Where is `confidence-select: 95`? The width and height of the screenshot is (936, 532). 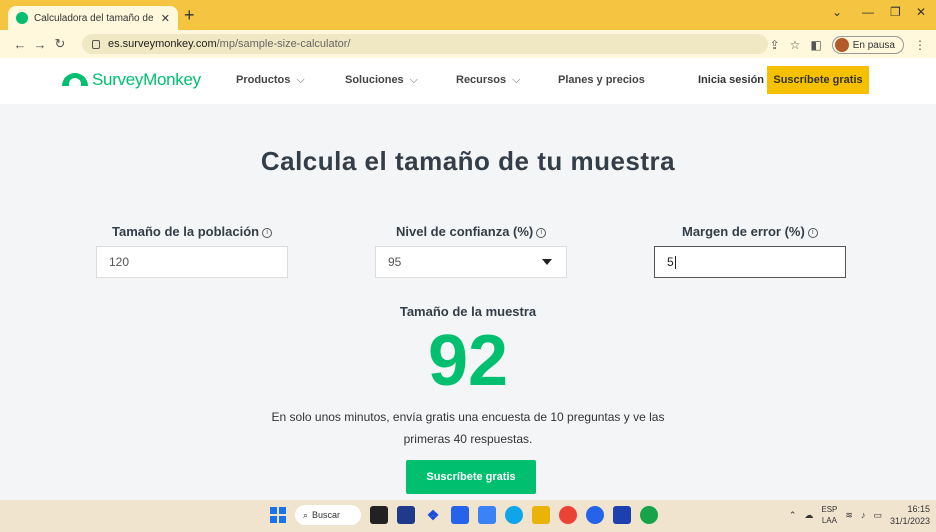 confidence-select: 95 is located at coordinates (471, 262).